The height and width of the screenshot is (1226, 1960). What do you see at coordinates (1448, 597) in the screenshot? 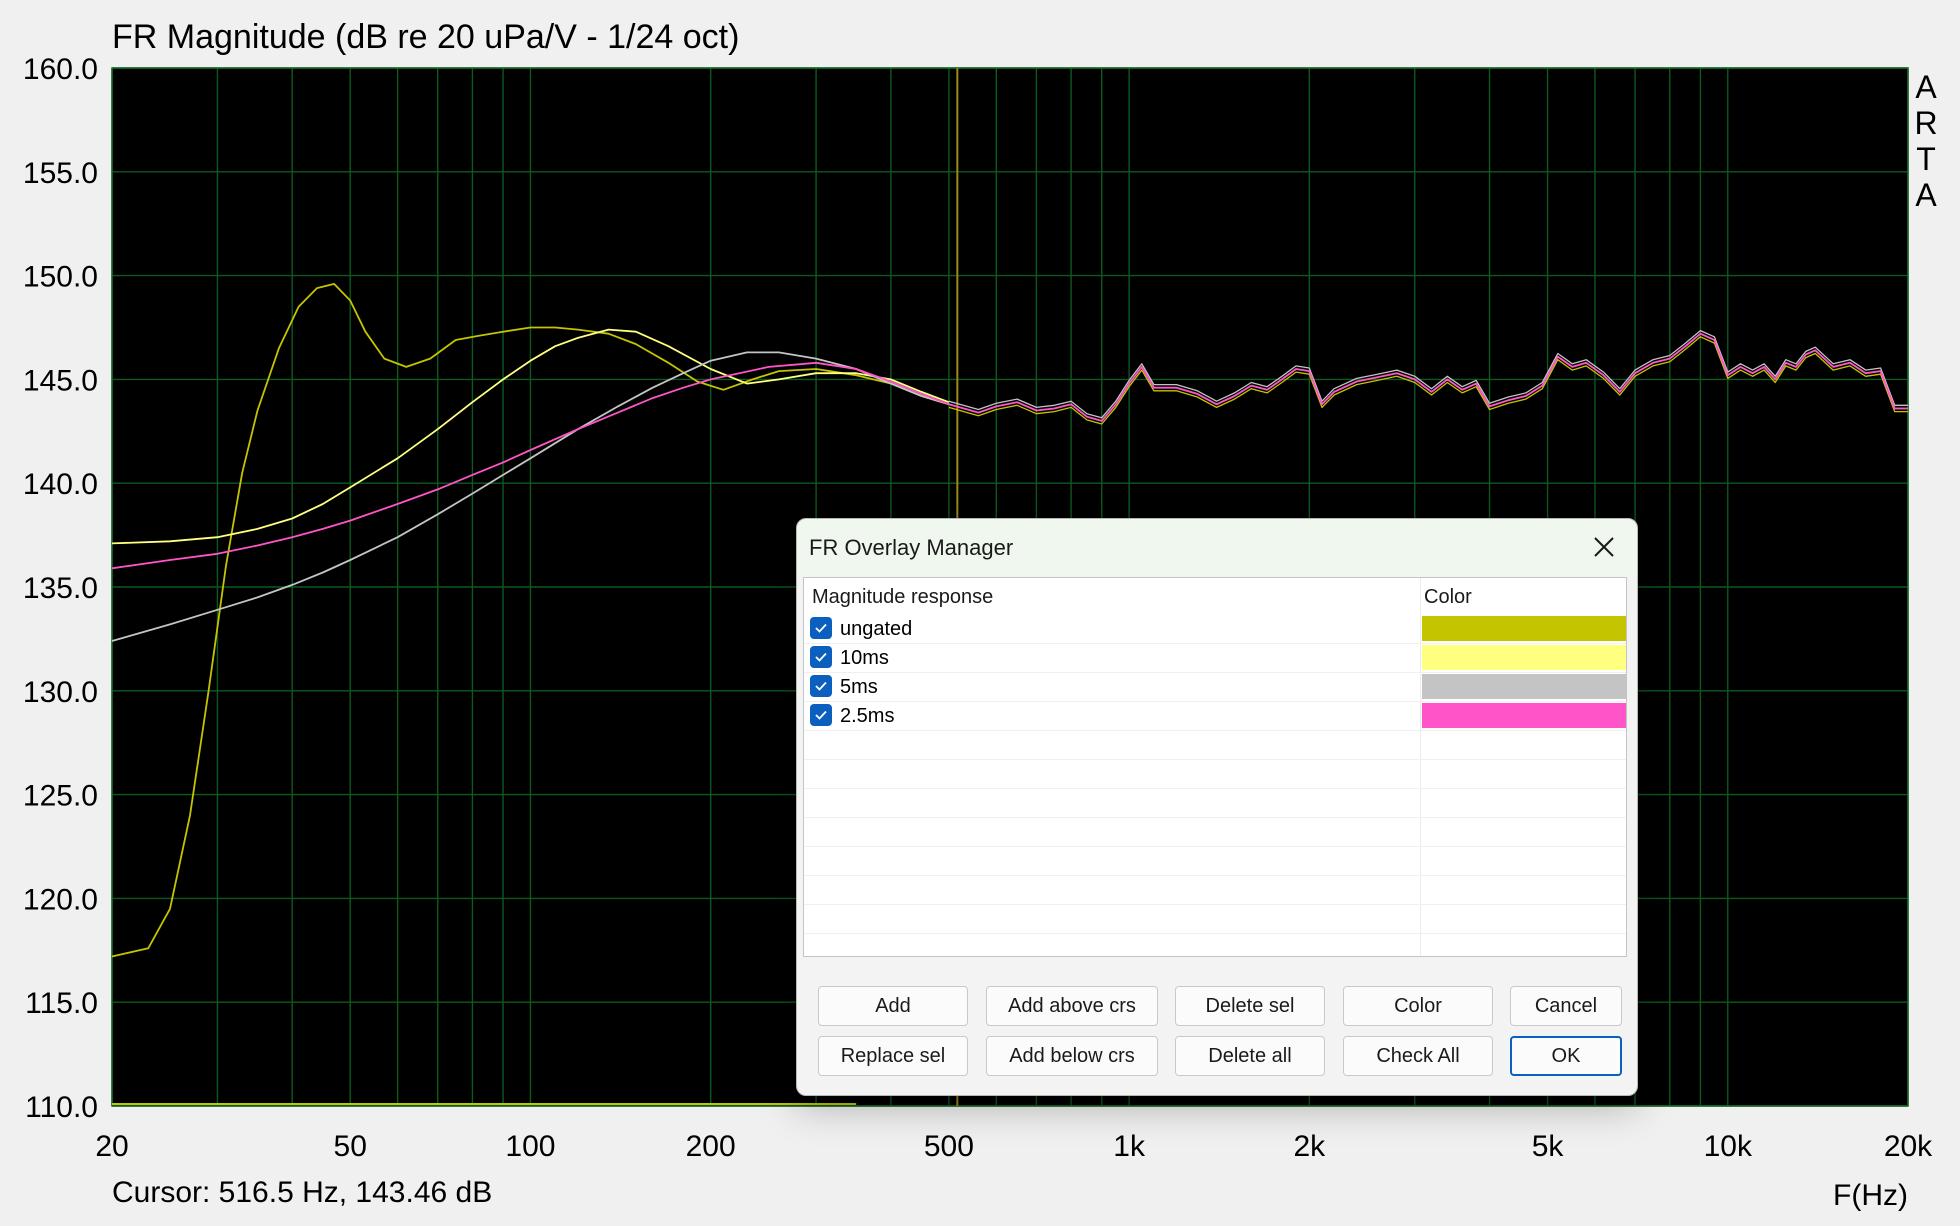
I see `column-header-color: Color` at bounding box center [1448, 597].